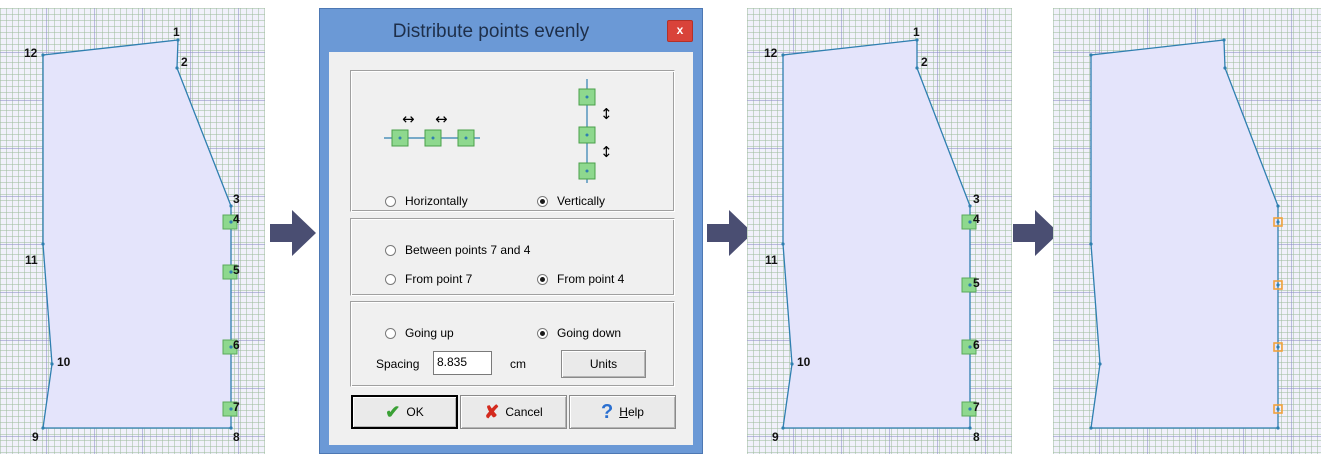 This screenshot has width=1321, height=454. I want to click on title-bar: Distribute points evenly x, so click(511, 31).